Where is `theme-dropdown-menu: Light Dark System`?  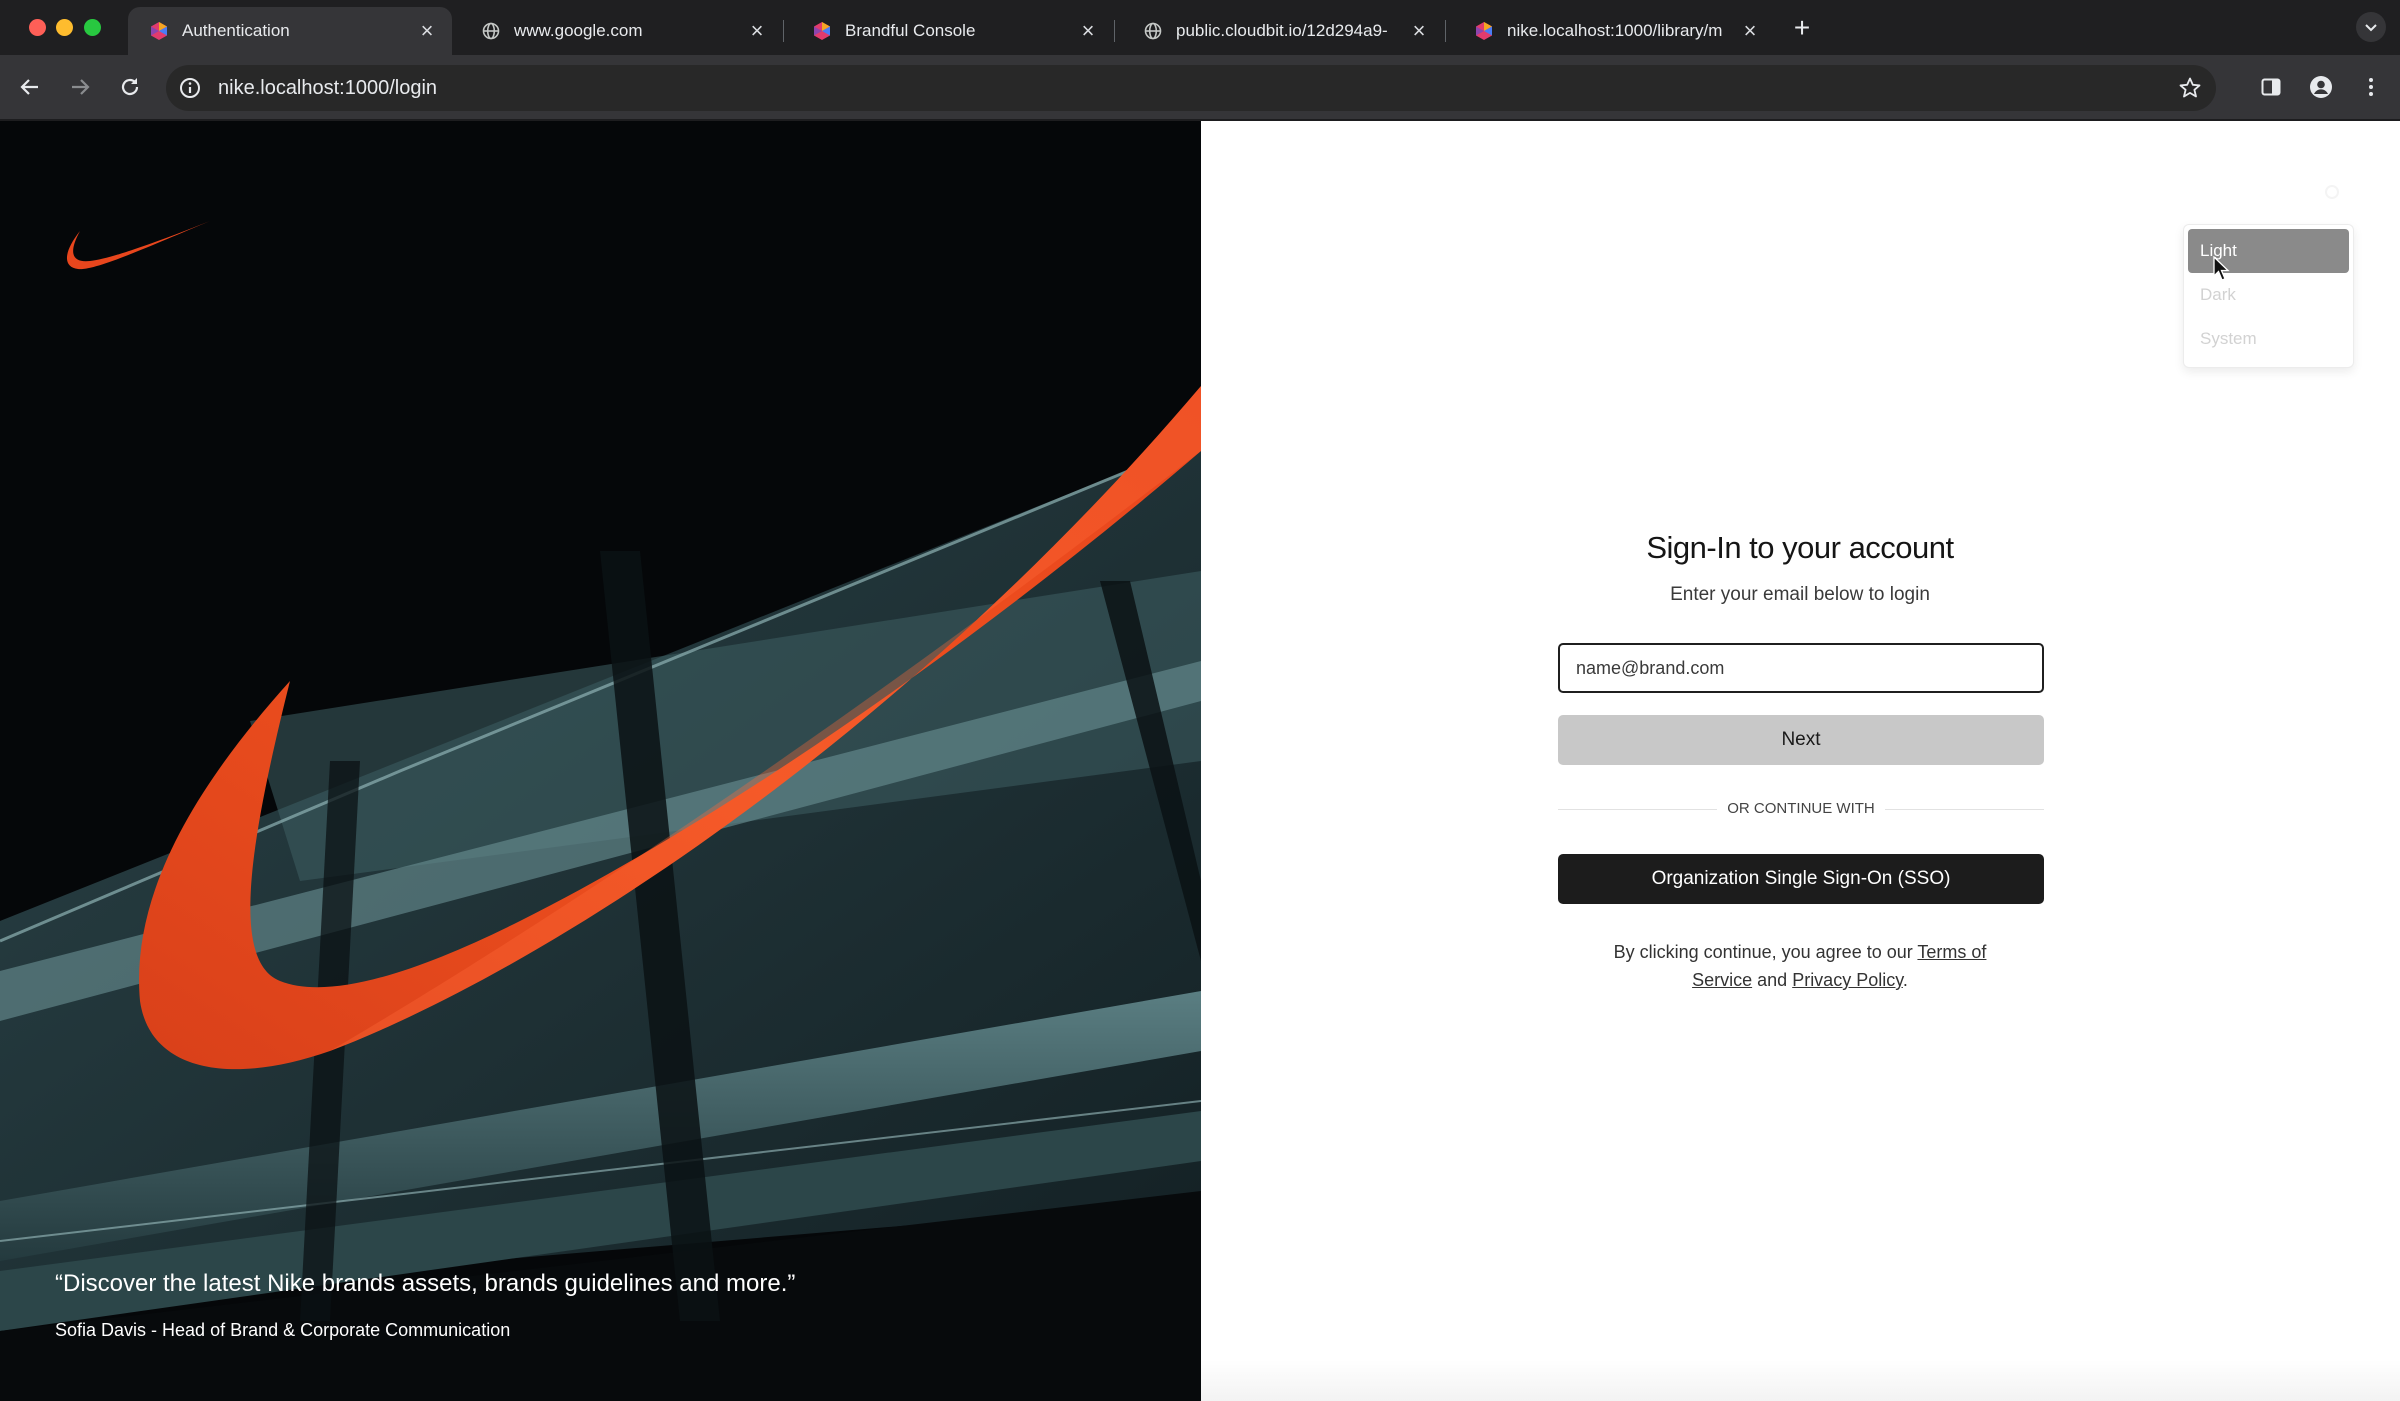
theme-dropdown-menu: Light Dark System is located at coordinates (2268, 296).